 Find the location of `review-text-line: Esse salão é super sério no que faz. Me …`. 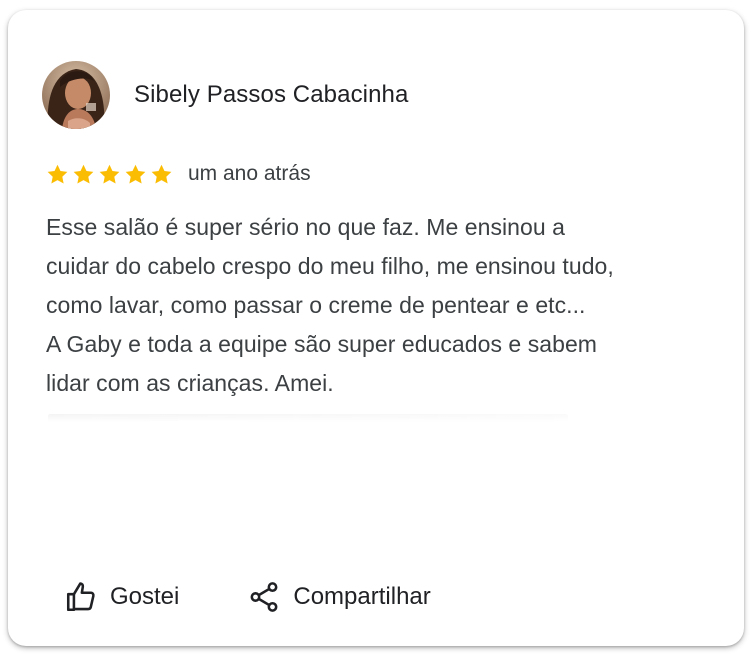

review-text-line: Esse salão é super sério no que faz. Me … is located at coordinates (305, 227).